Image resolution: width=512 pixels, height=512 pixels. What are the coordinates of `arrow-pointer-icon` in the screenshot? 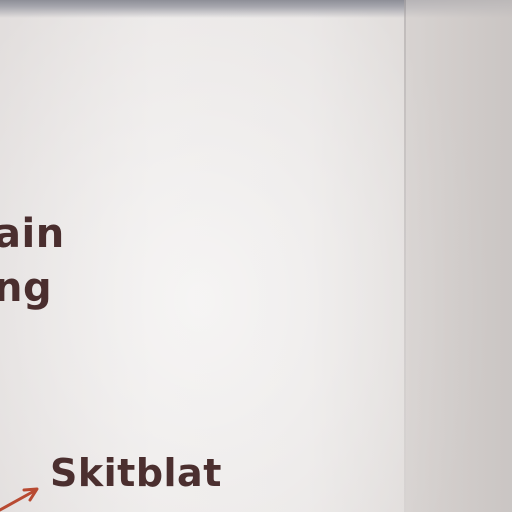 It's located at (19, 499).